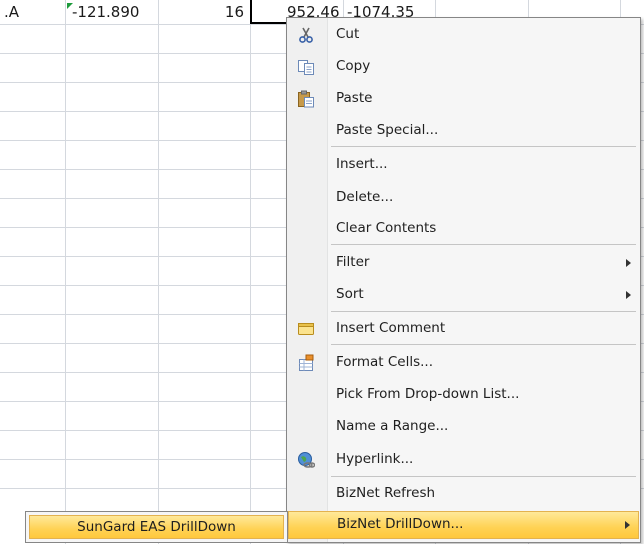 This screenshot has height=544, width=644. What do you see at coordinates (463, 295) in the screenshot?
I see `menu-item-sort: Sort` at bounding box center [463, 295].